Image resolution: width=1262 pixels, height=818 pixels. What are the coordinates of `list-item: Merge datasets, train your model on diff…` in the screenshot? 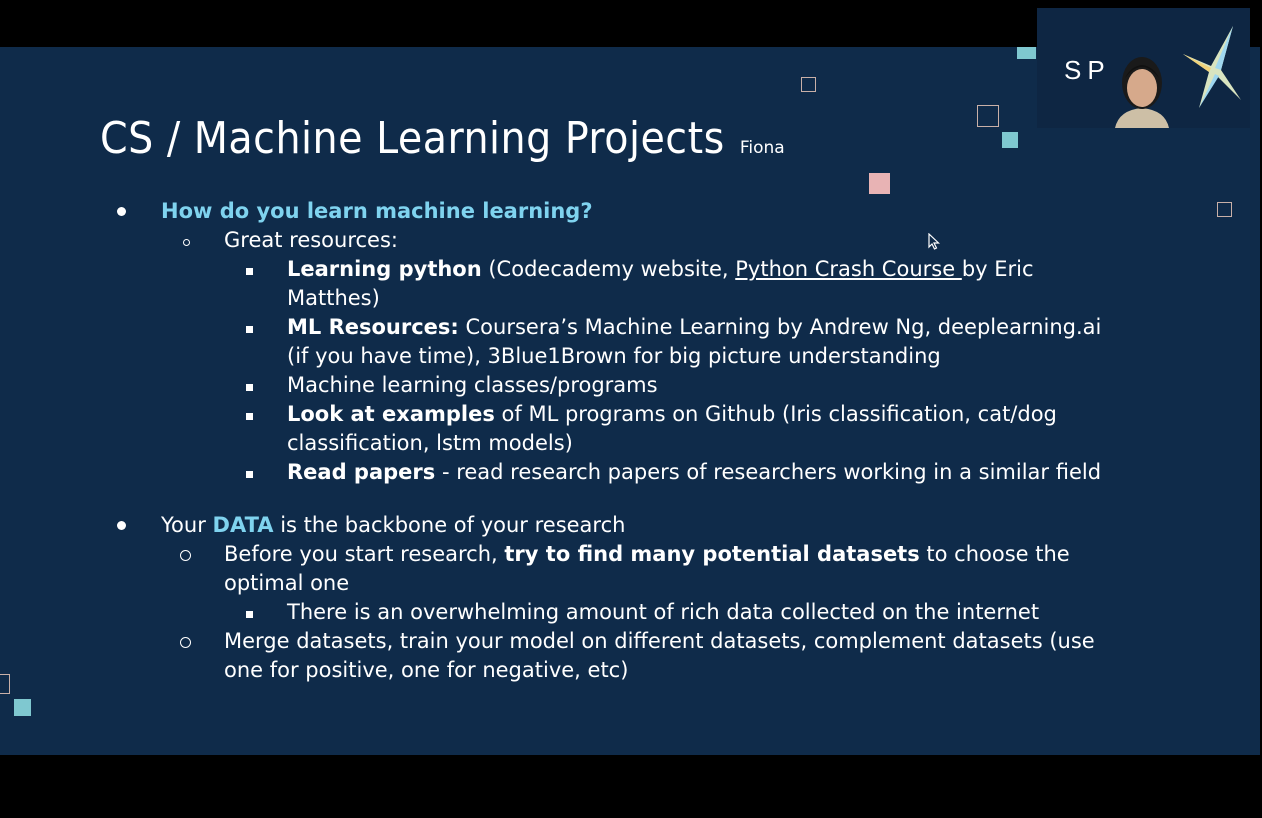 It's located at (659, 641).